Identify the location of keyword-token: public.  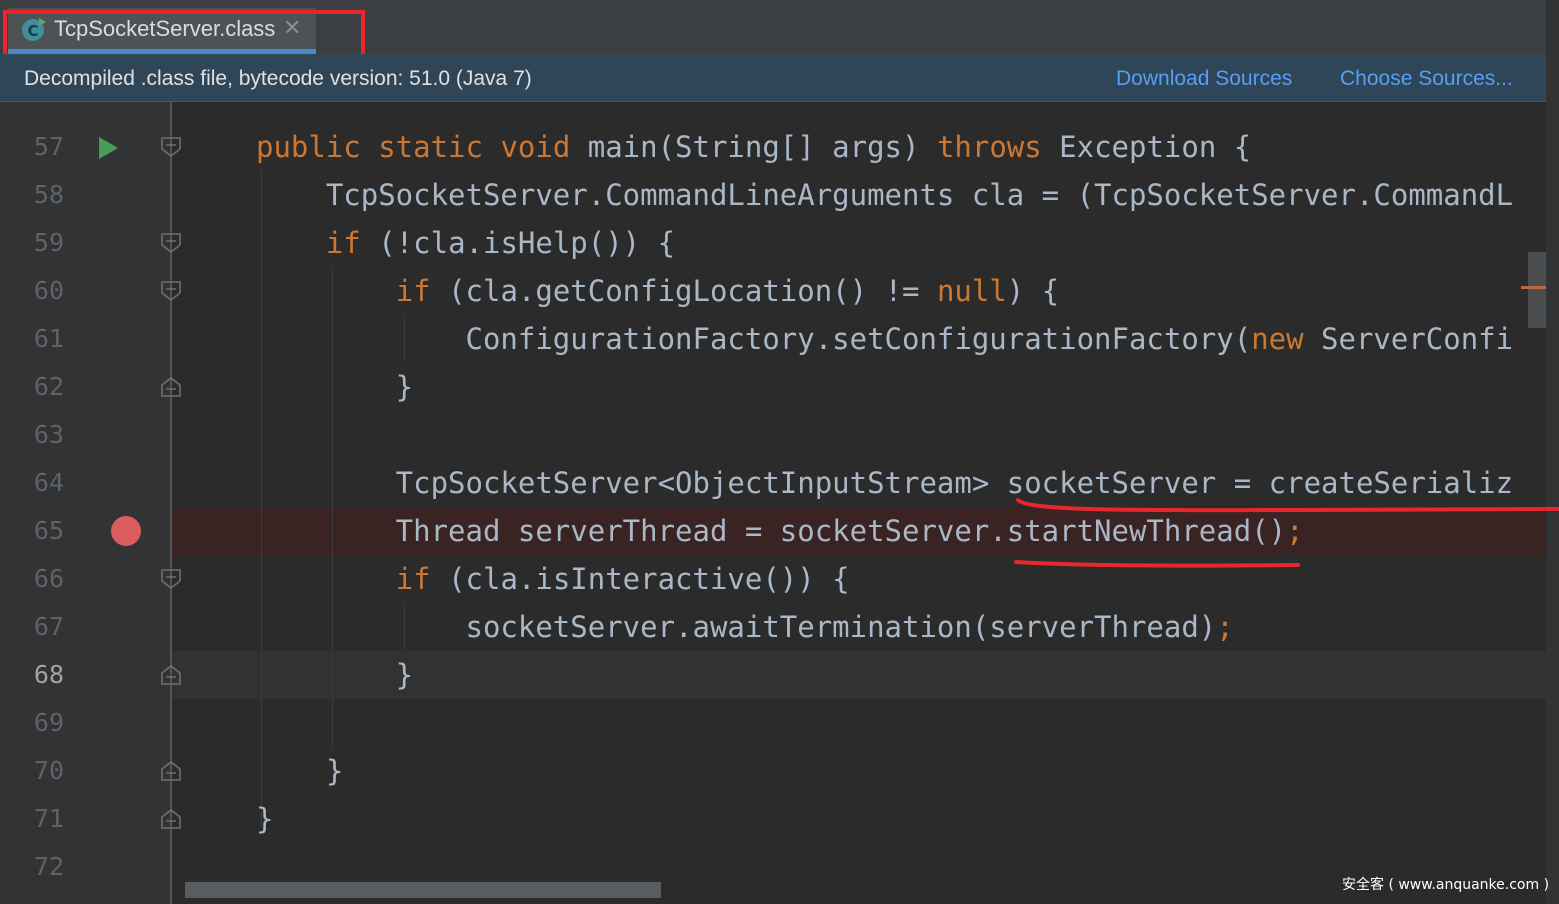
(317, 147).